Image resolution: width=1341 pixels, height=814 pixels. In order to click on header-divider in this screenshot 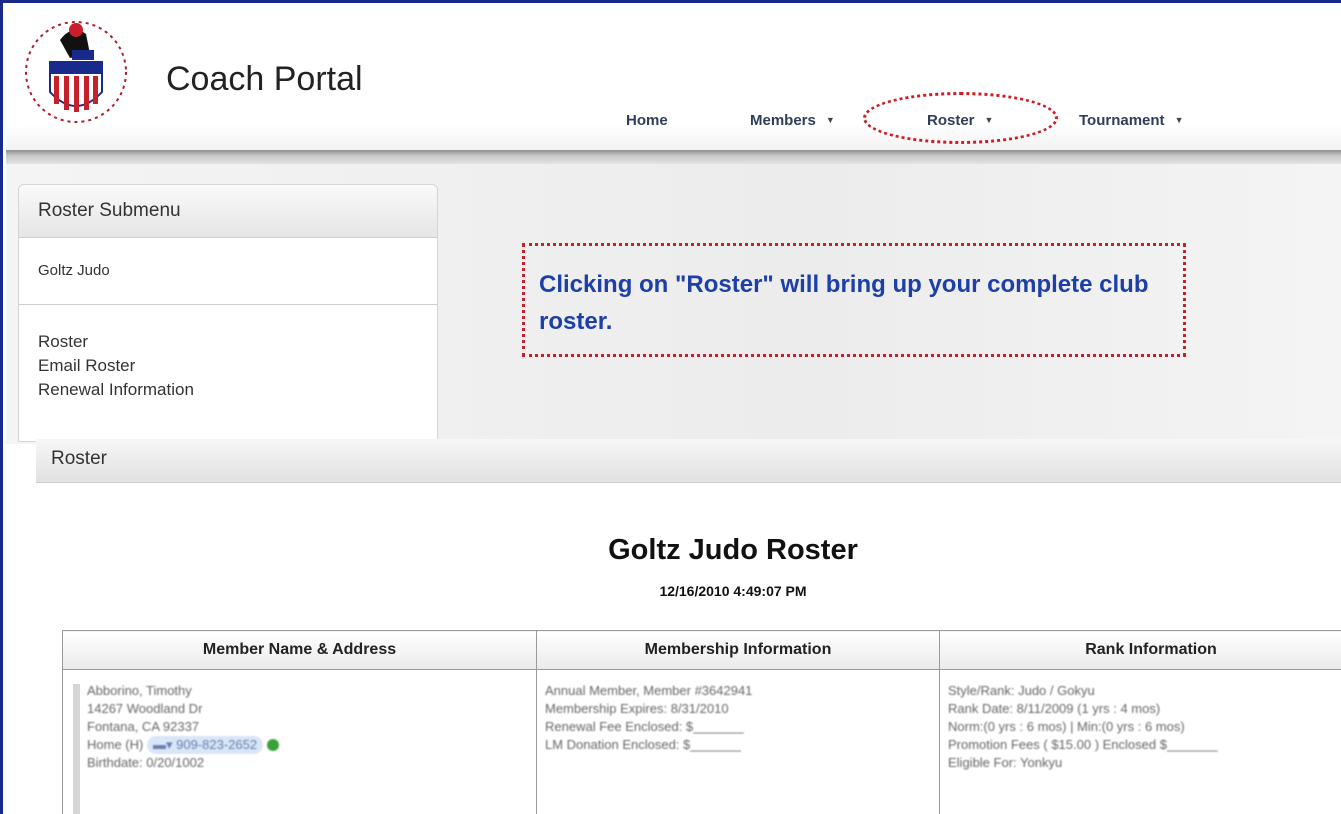, I will do `click(673, 157)`.